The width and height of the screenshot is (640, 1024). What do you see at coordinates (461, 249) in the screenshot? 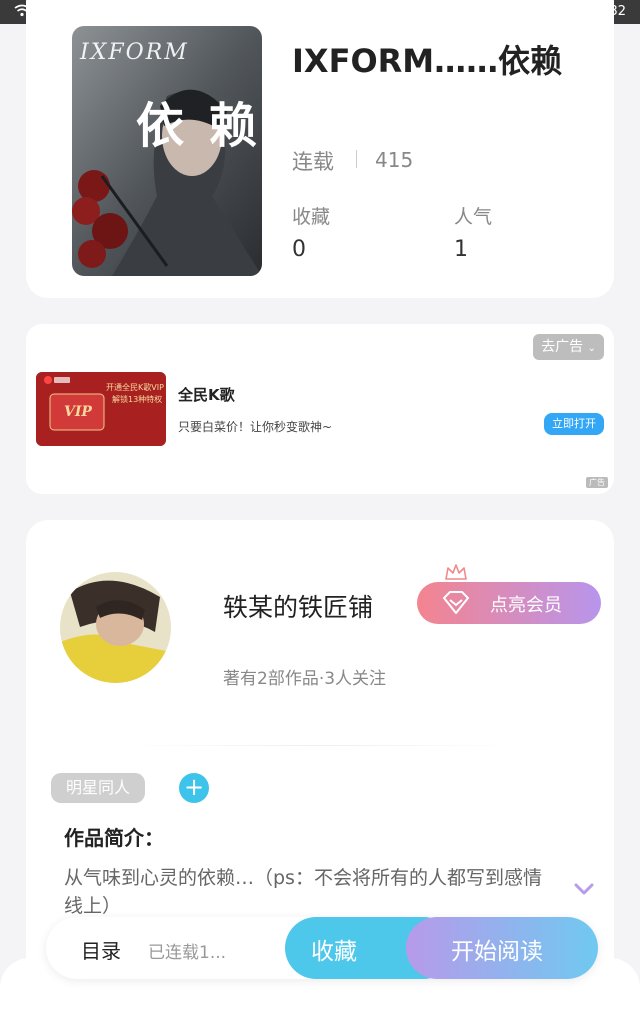
I see `popularity-value: 1` at bounding box center [461, 249].